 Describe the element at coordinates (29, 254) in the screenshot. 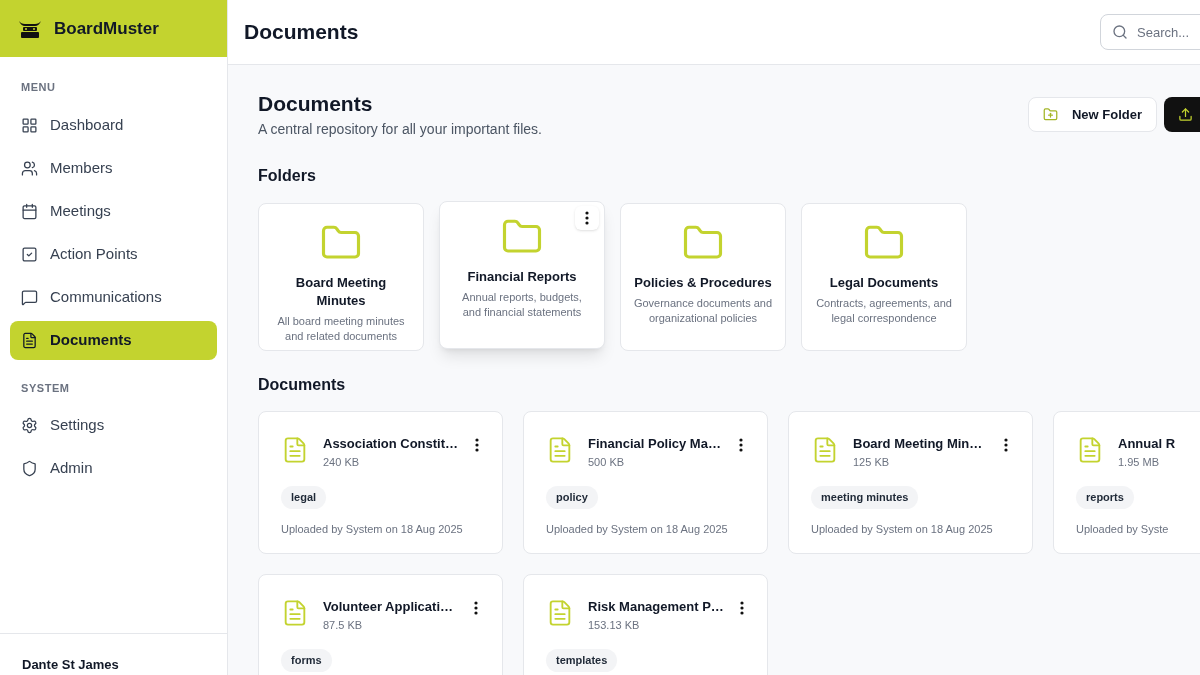

I see `checkbox-icon` at that location.